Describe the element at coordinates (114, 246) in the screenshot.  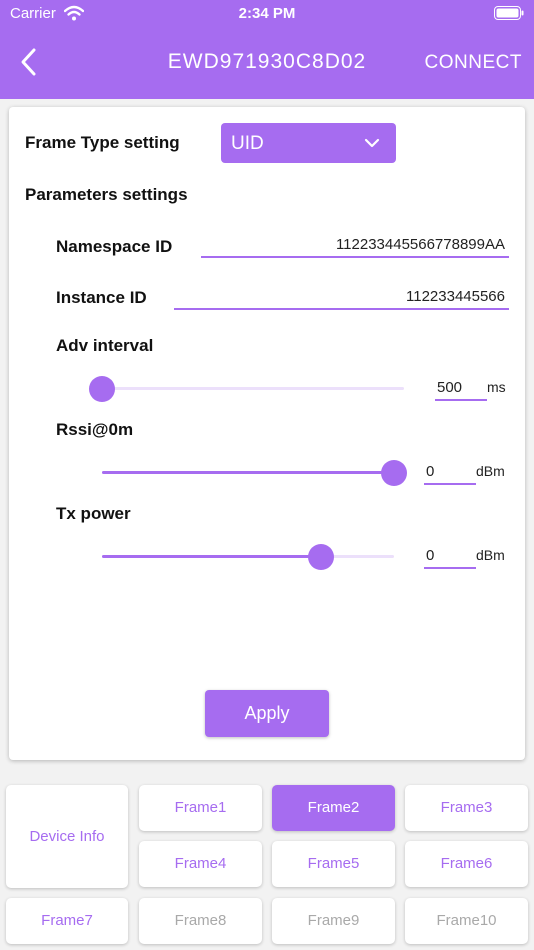
I see `namespace-id-label: Namespace ID` at that location.